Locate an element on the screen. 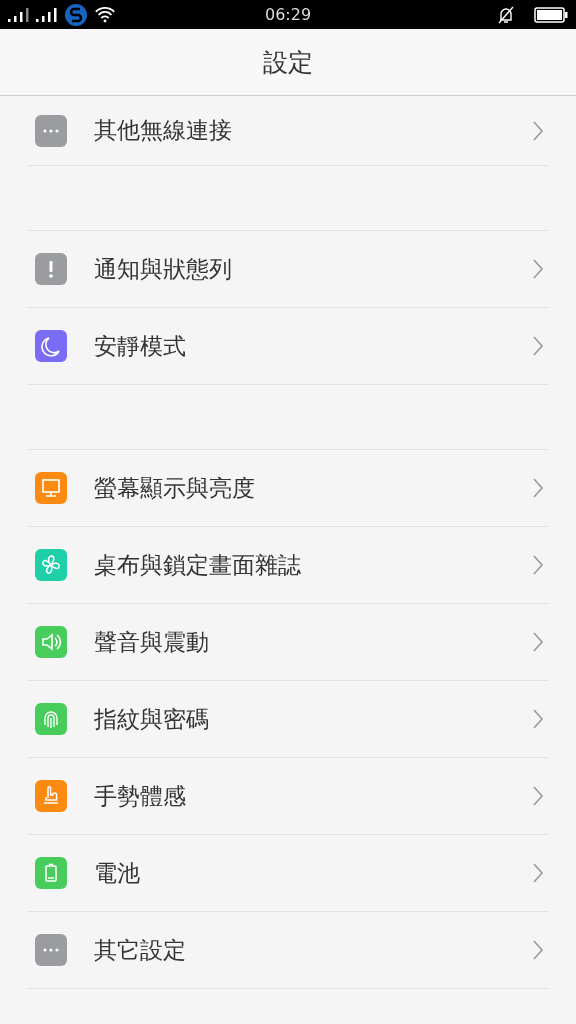 The image size is (576, 1024). item-label: 手勢體感 is located at coordinates (140, 796).